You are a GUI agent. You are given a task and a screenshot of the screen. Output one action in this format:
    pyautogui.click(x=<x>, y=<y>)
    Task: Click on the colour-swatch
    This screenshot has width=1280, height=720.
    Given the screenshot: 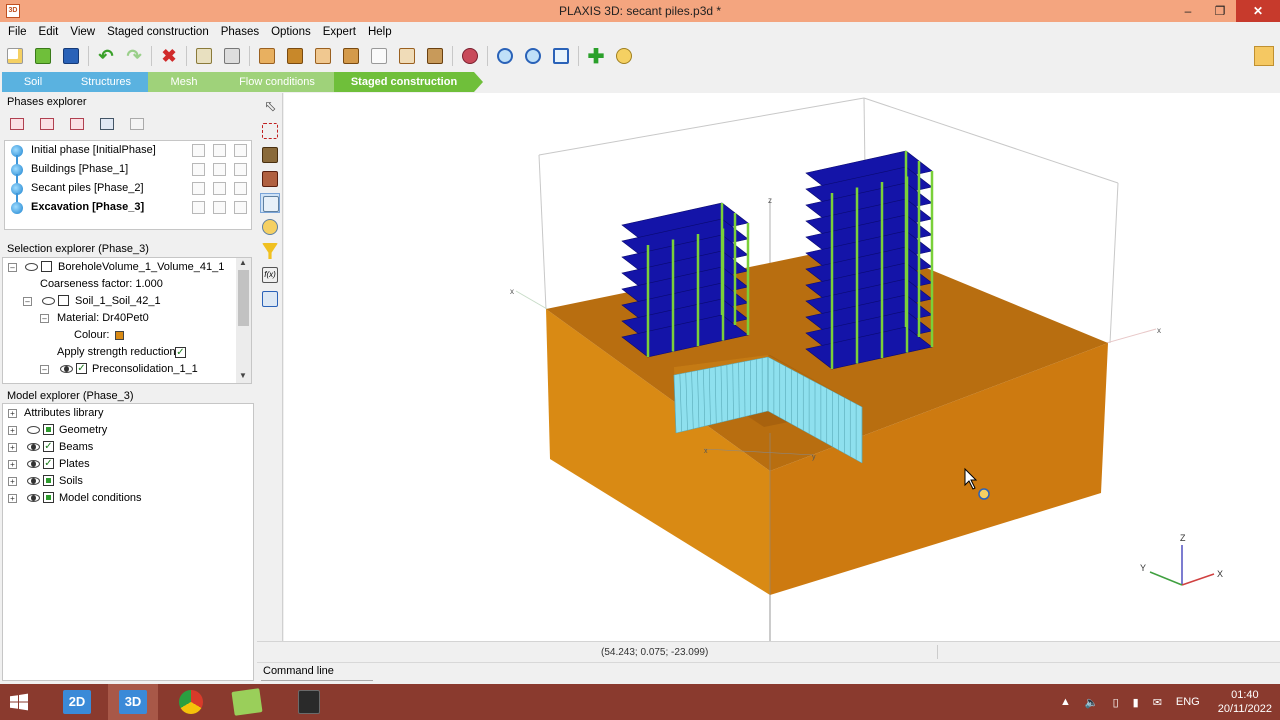 What is the action you would take?
    pyautogui.click(x=119, y=335)
    